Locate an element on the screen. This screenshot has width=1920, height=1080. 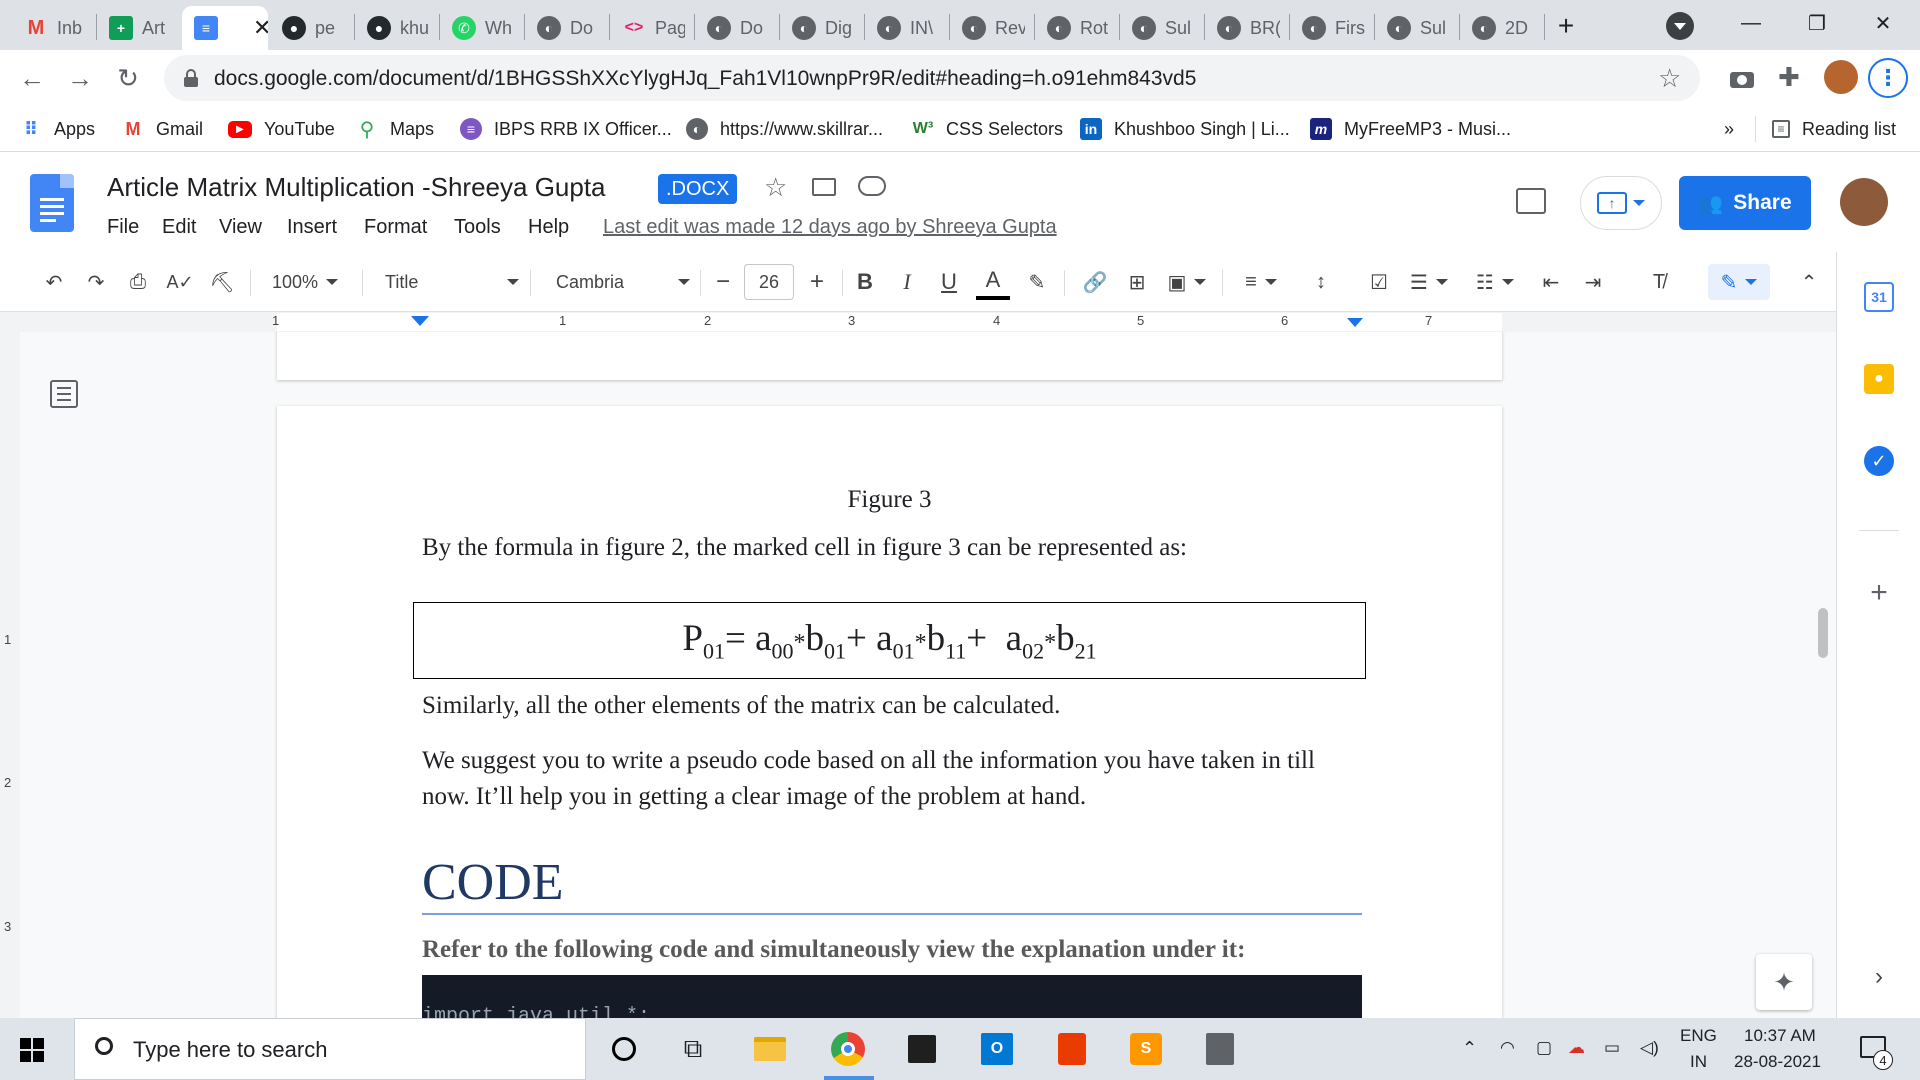
font-size-input: 26 is located at coordinates (769, 282).